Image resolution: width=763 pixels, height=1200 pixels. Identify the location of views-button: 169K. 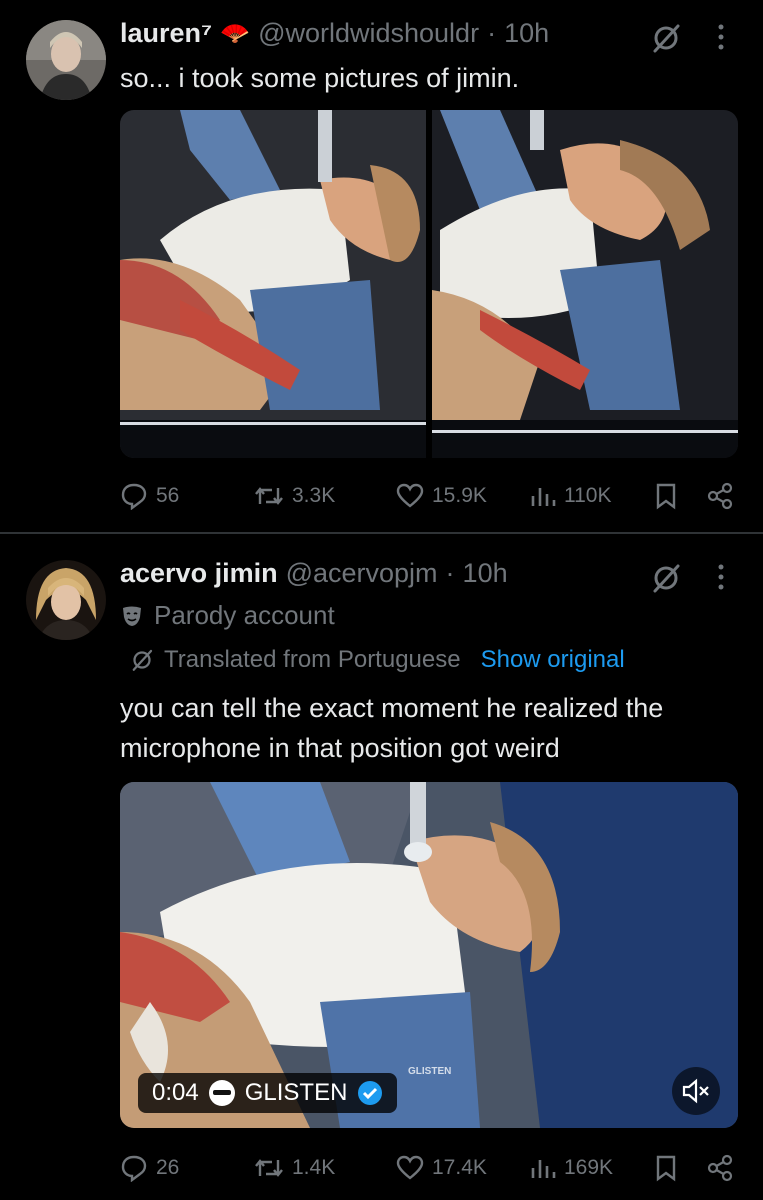
(571, 1168).